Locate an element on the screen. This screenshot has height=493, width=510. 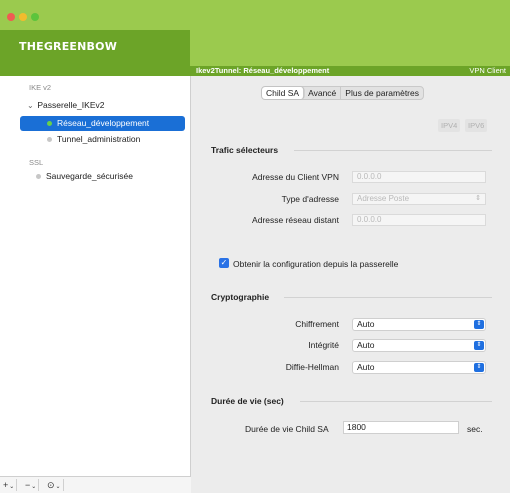
zoom-window-button is located at coordinates (35, 17).